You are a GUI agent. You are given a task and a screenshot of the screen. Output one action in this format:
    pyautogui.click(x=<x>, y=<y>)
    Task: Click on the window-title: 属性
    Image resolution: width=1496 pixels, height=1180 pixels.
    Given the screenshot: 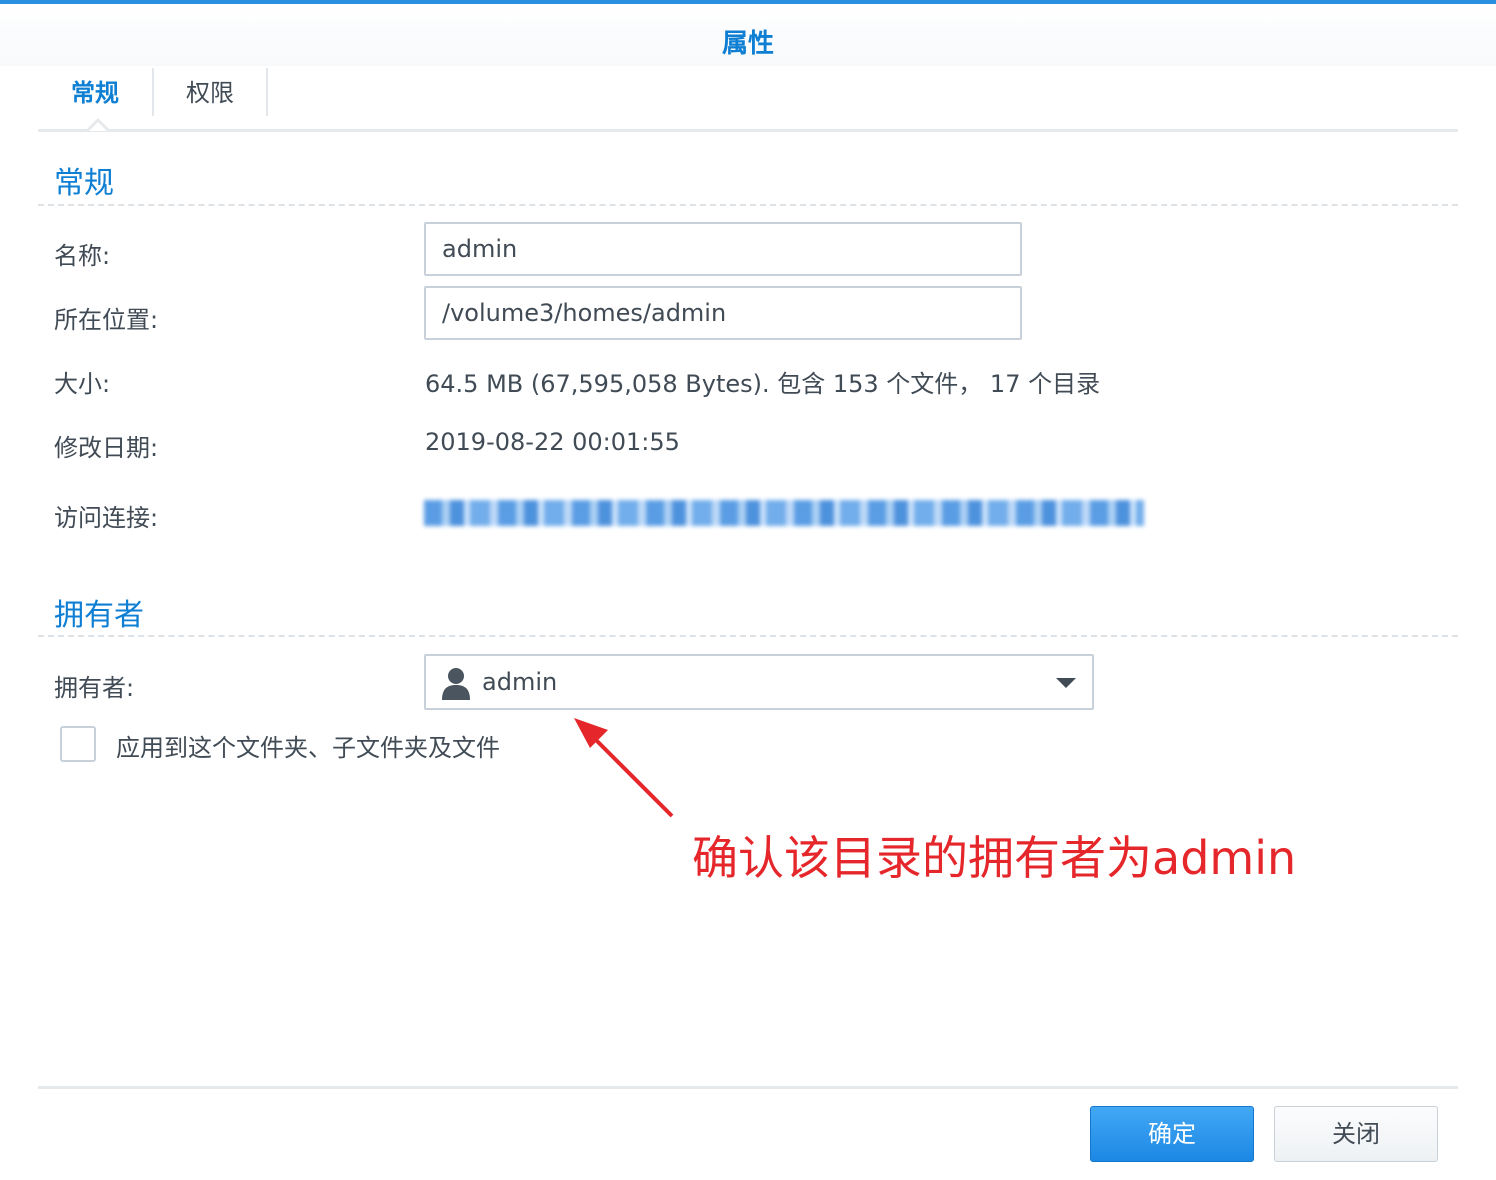 What is the action you would take?
    pyautogui.click(x=747, y=44)
    